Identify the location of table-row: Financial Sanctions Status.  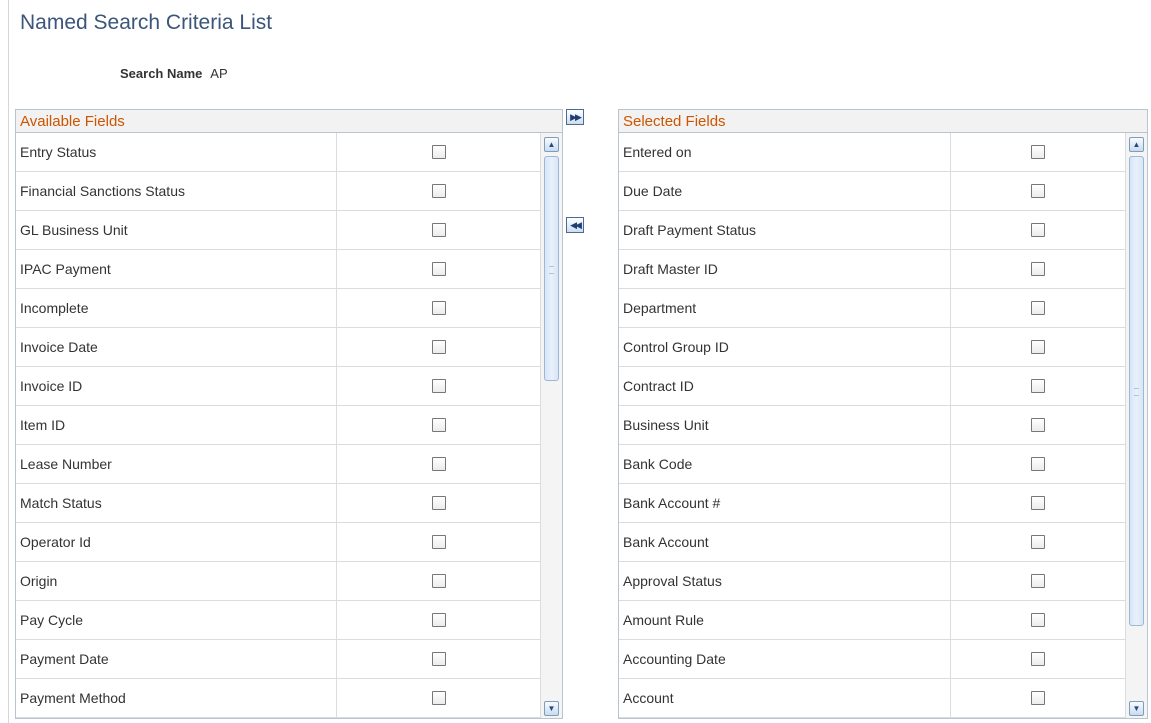
(278, 191).